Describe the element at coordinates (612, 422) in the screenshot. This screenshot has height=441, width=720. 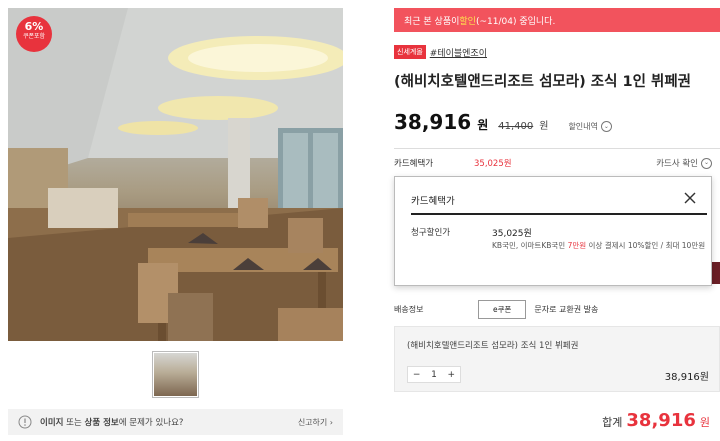
I see `total-label: 합계` at that location.